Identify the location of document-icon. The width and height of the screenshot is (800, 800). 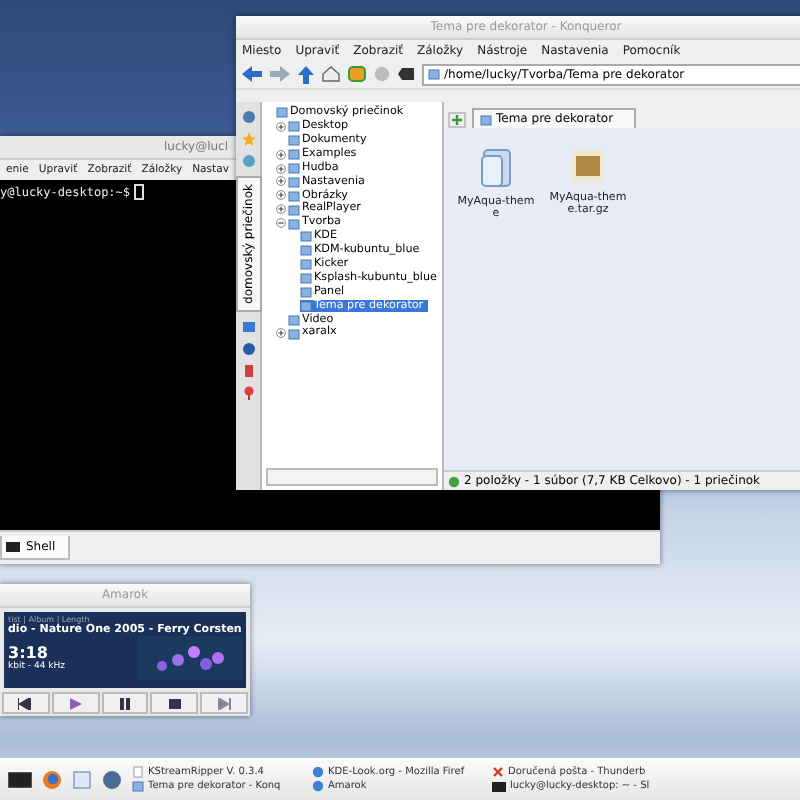
(138, 772).